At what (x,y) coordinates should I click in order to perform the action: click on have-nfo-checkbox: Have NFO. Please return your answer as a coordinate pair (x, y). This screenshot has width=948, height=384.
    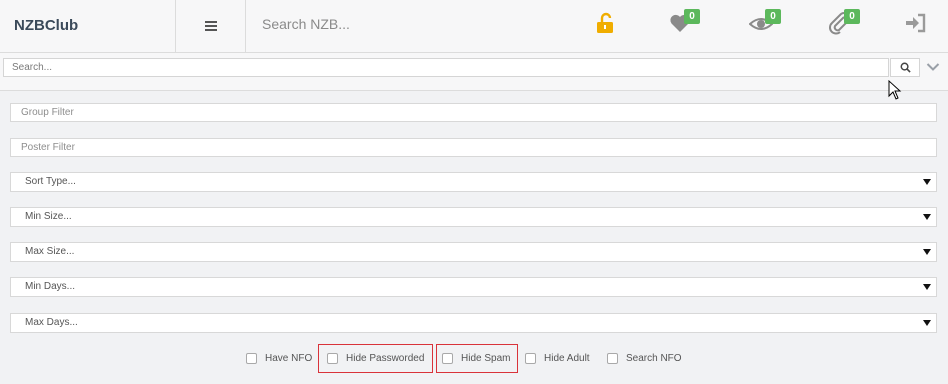
    Looking at the image, I should click on (279, 358).